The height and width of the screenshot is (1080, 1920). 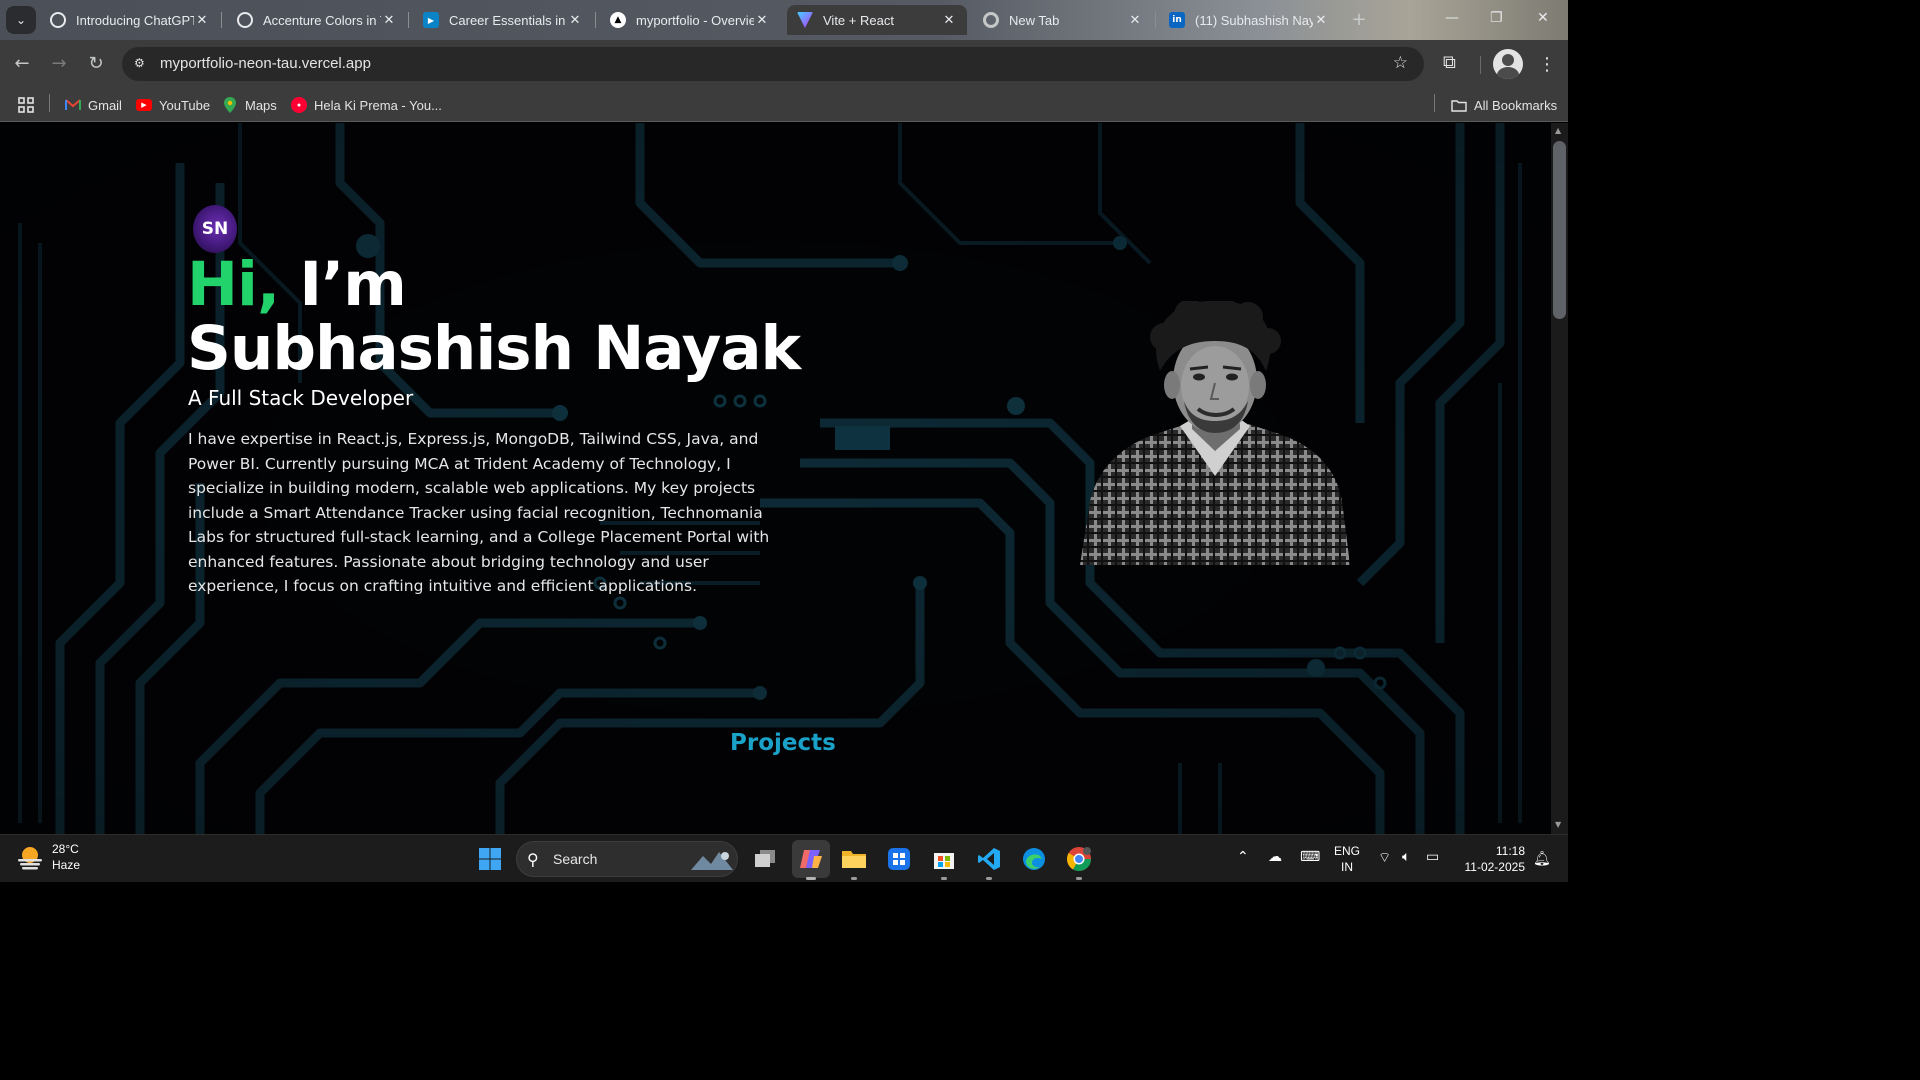 I want to click on minimize-icon: —, so click(x=1452, y=18).